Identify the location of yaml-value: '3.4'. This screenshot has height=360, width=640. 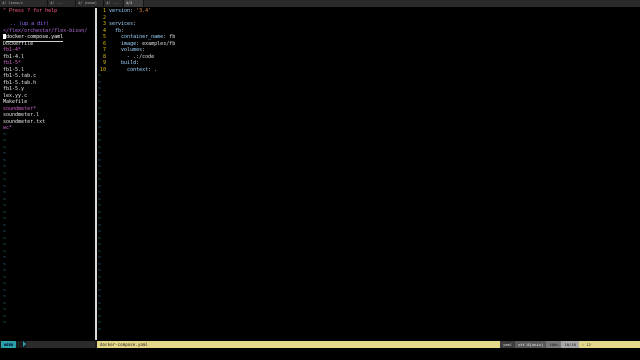
(144, 11).